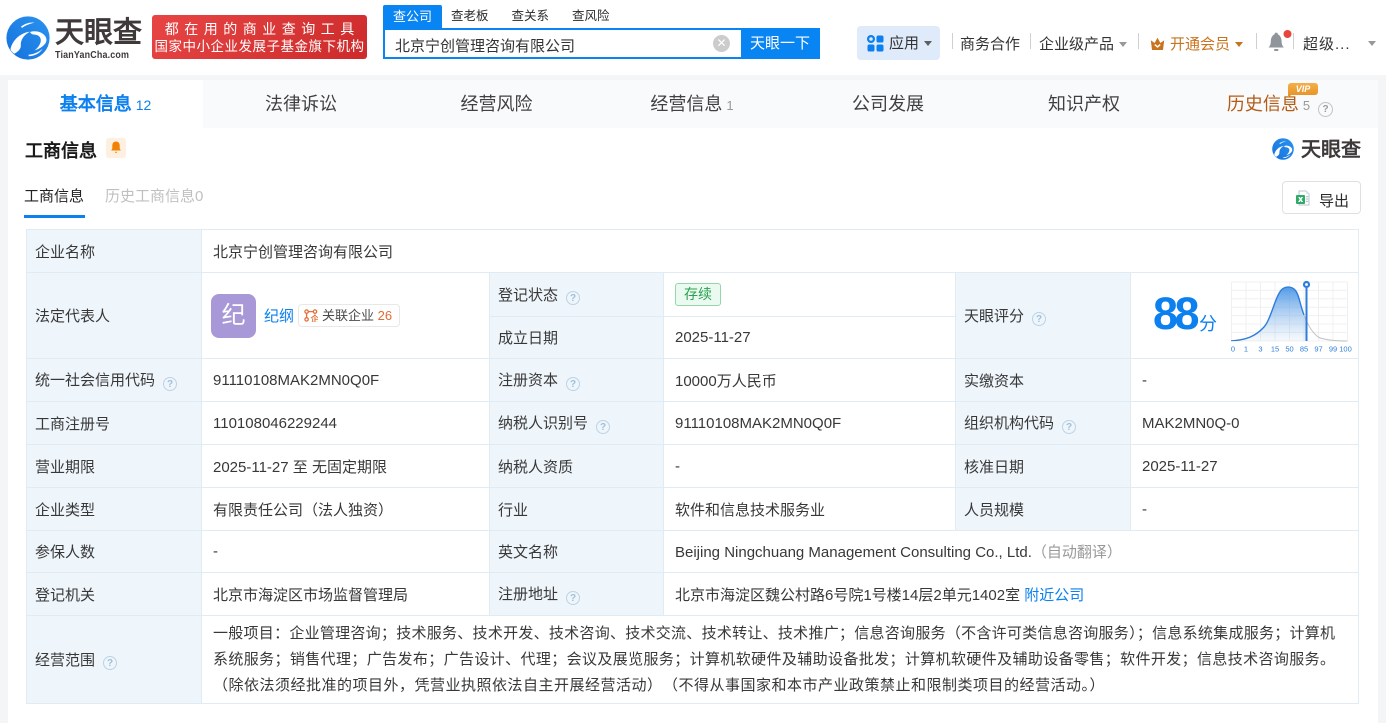 The height and width of the screenshot is (723, 1386). I want to click on svg-text: 97, so click(1318, 349).